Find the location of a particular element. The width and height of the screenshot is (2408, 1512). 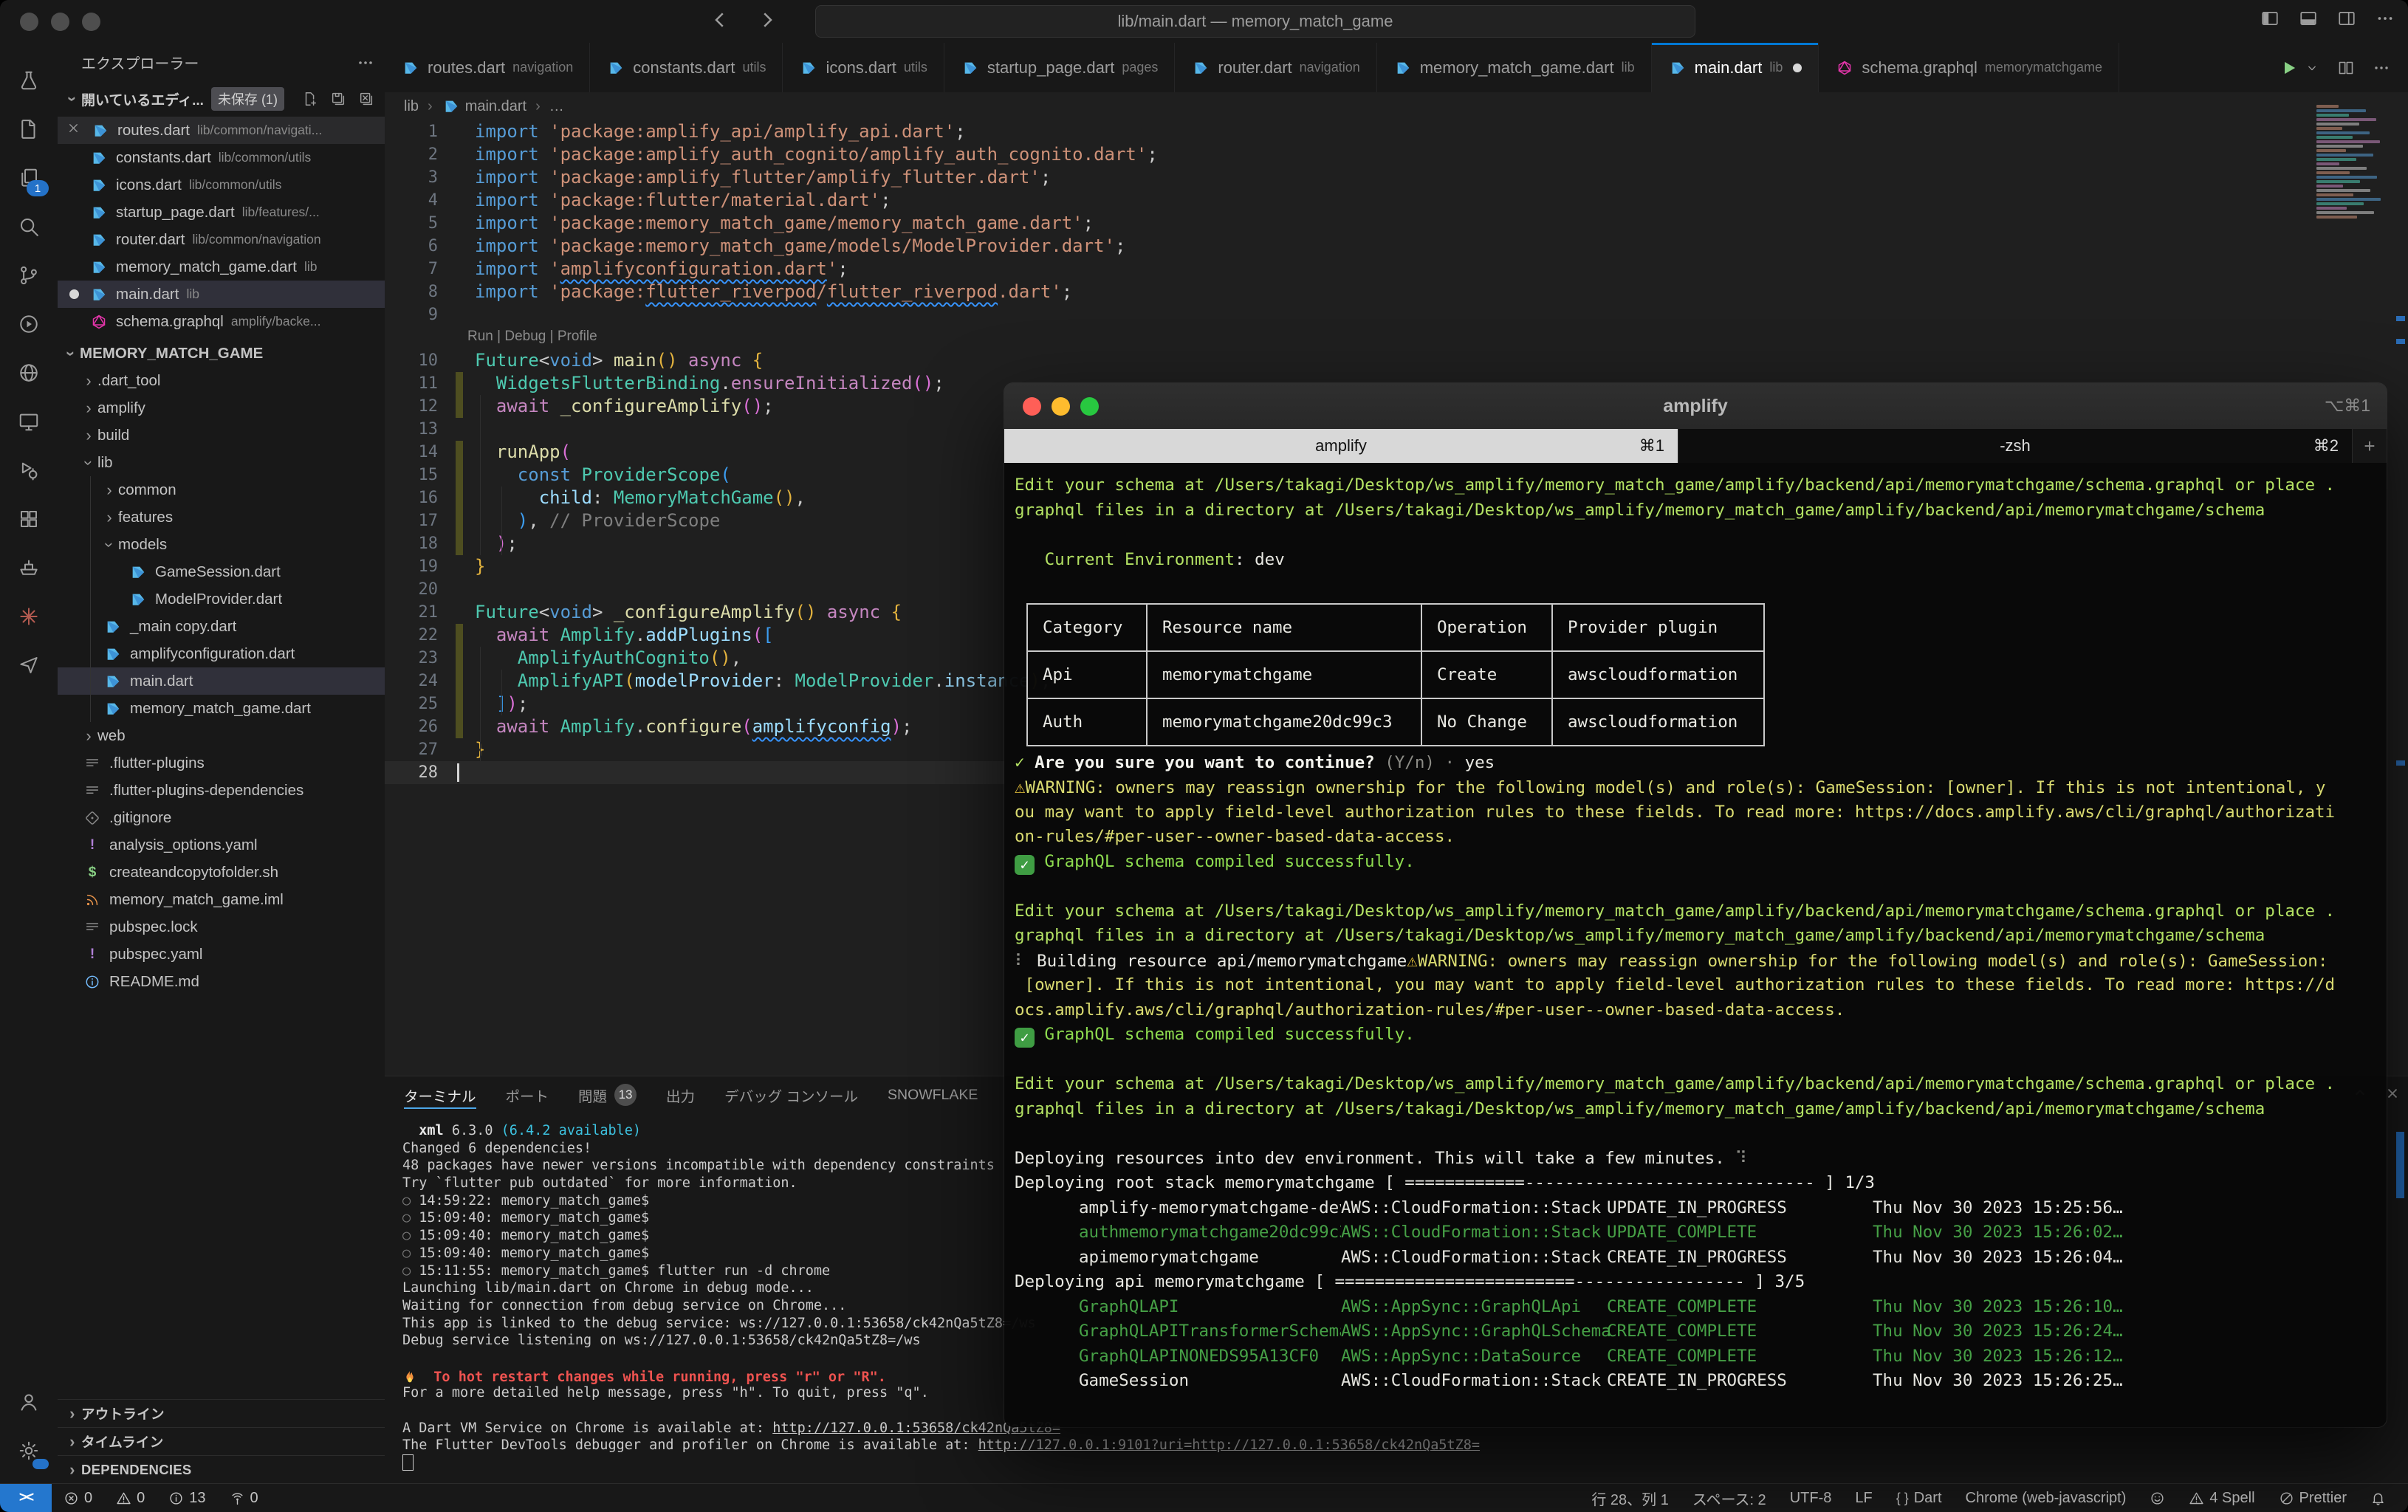

terminal-minimize-button is located at coordinates (1061, 406).